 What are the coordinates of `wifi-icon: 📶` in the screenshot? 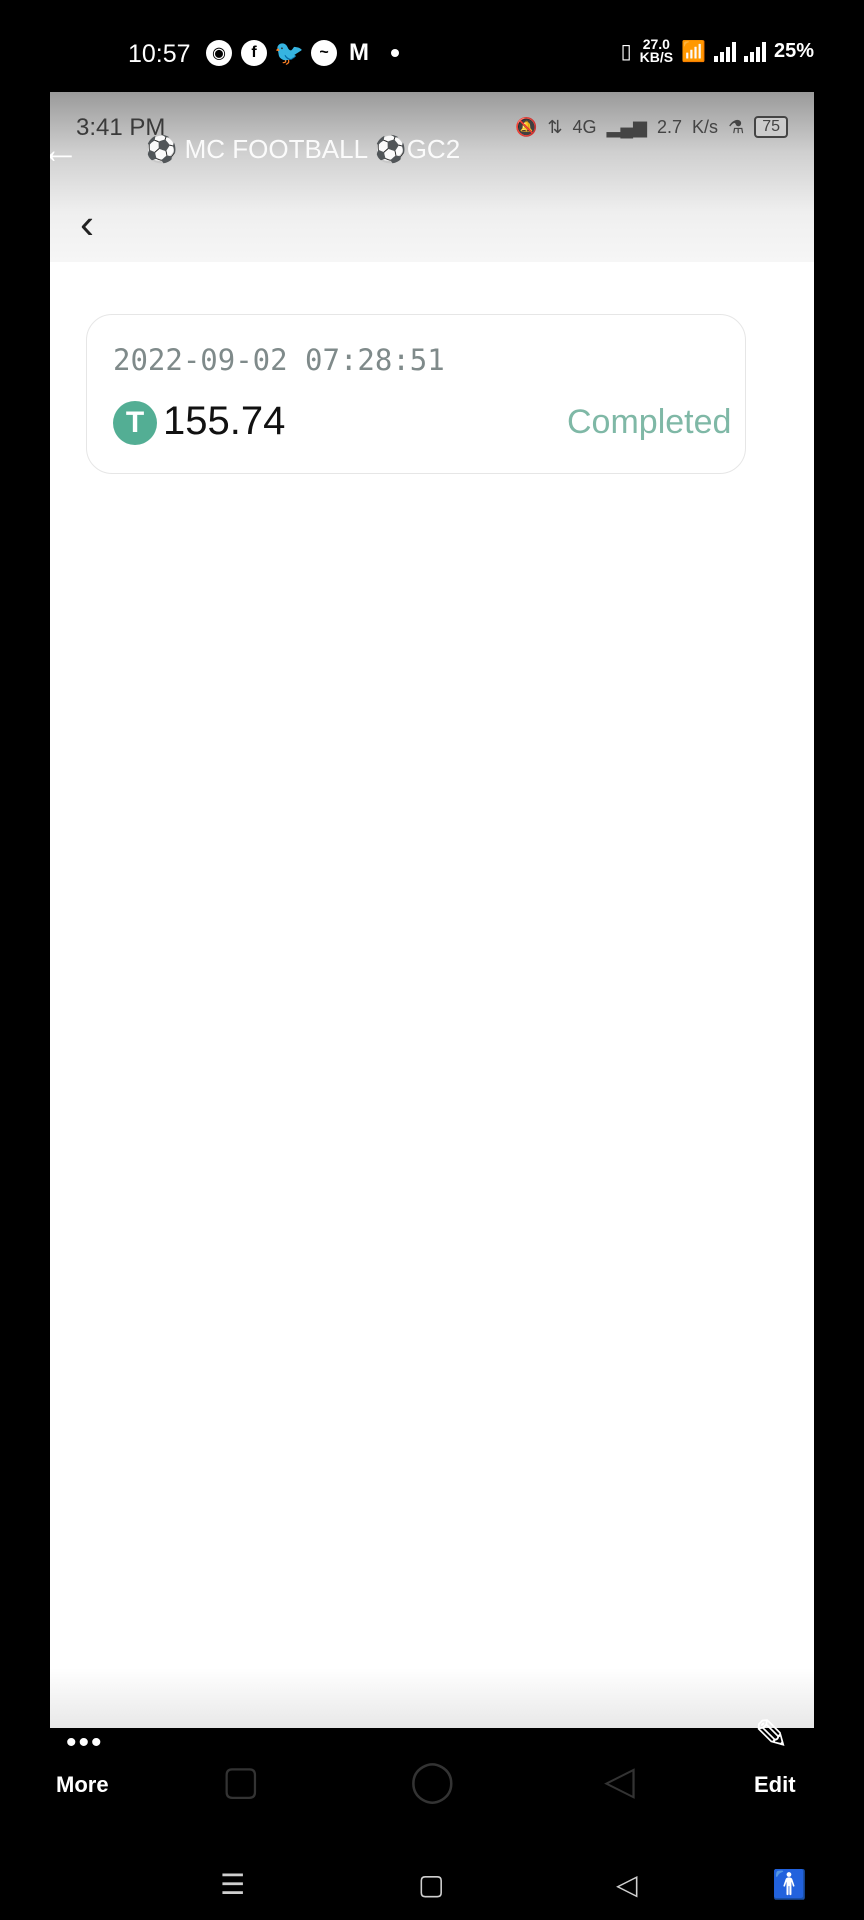 It's located at (693, 51).